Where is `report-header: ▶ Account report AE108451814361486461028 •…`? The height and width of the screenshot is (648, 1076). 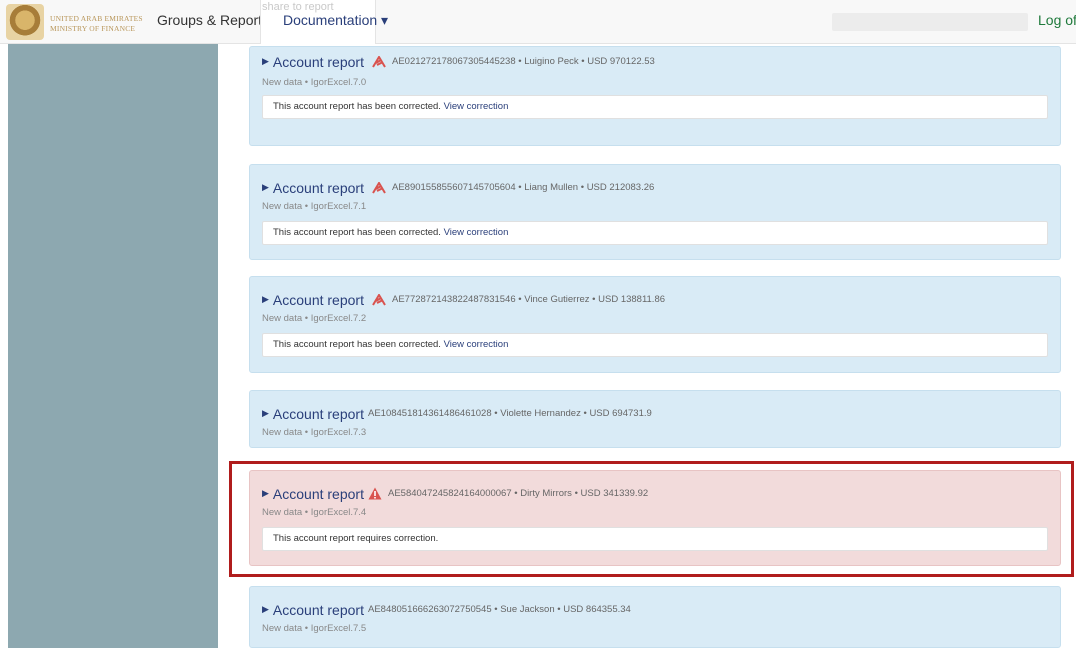
report-header: ▶ Account report AE108451814361486461028 •… is located at coordinates (457, 415).